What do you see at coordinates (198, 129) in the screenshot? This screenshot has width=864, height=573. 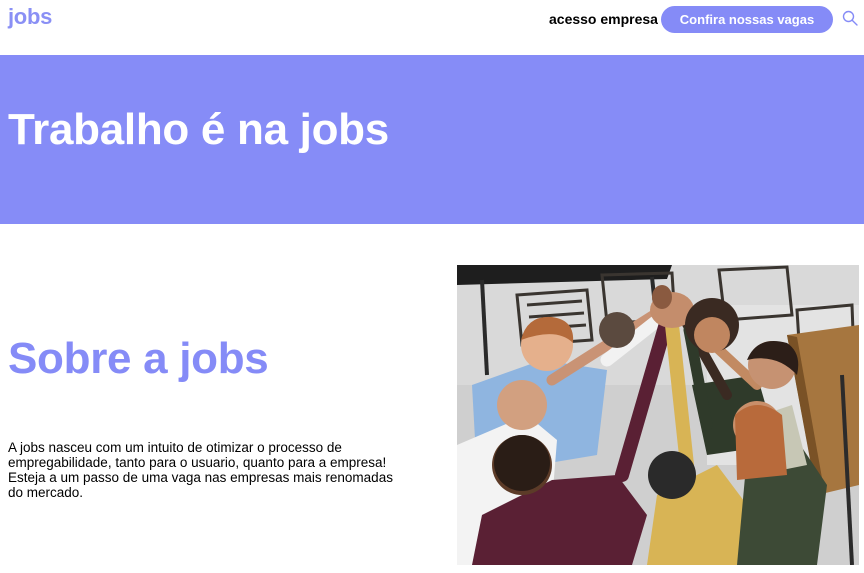 I see `hero-title: Trabalho é na jobs` at bounding box center [198, 129].